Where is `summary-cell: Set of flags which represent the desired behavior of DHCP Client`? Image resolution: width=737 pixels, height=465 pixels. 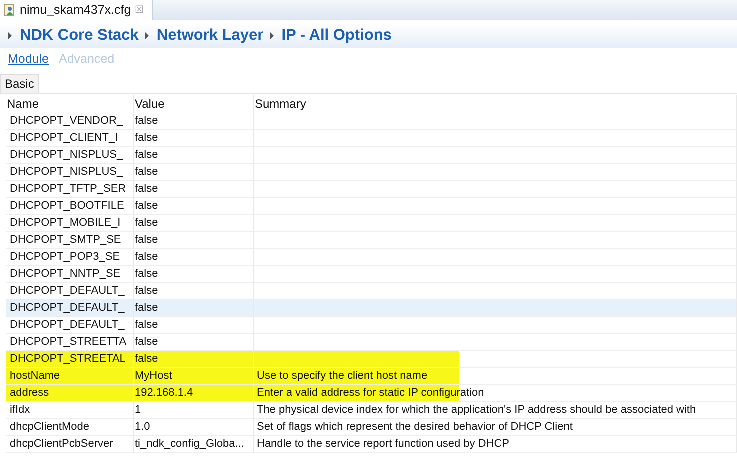
summary-cell: Set of flags which represent the desired behavior of DHCP Client is located at coordinates (495, 427).